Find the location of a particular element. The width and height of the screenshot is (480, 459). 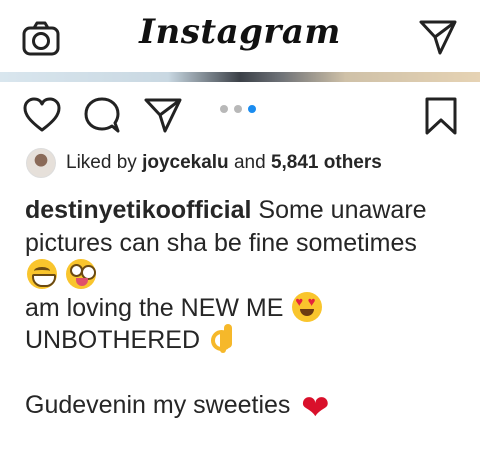

caption-text: UNBOTHERED is located at coordinates (113, 340).